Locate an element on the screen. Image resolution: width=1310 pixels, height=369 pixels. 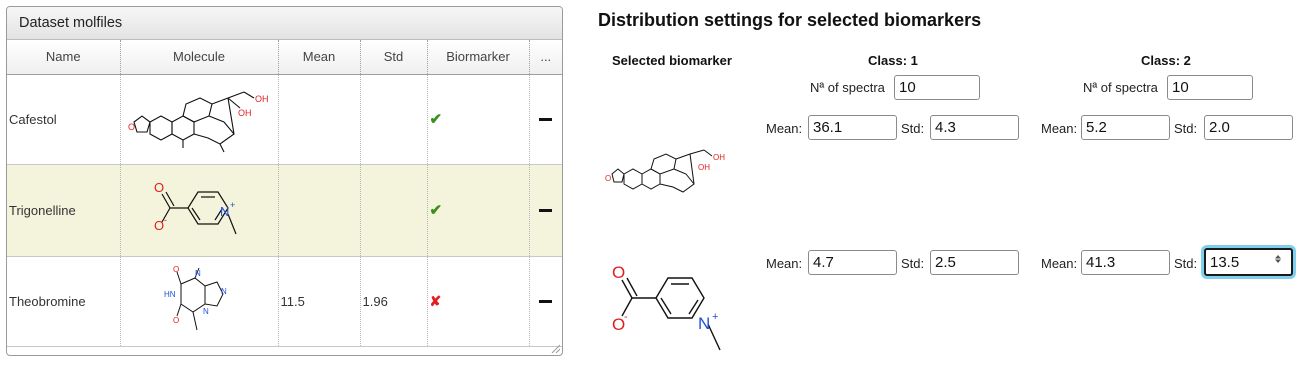
nitrogen-label: HN is located at coordinates (170, 294).